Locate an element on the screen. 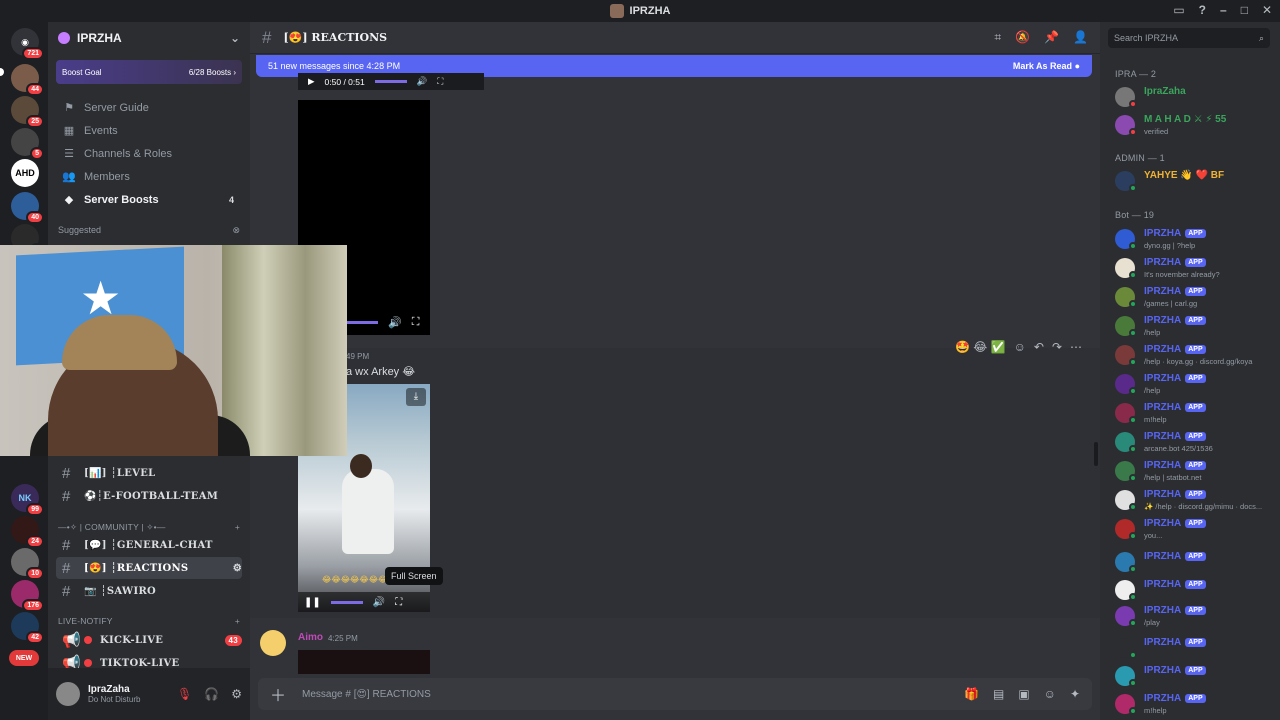 The height and width of the screenshot is (720, 1280). bot-member: IPRZHA APP/play is located at coordinates (1195, 617).